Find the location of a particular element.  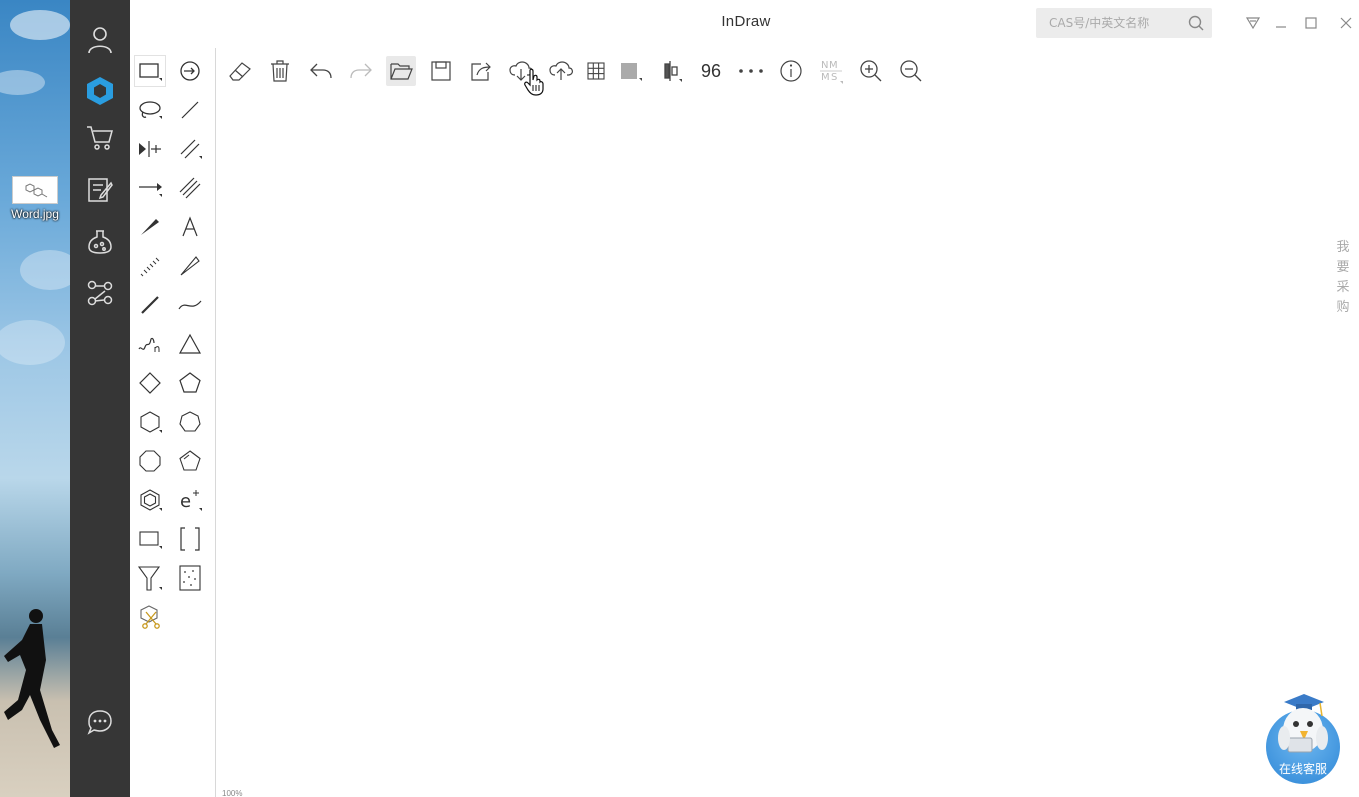

export-button is located at coordinates (481, 71).